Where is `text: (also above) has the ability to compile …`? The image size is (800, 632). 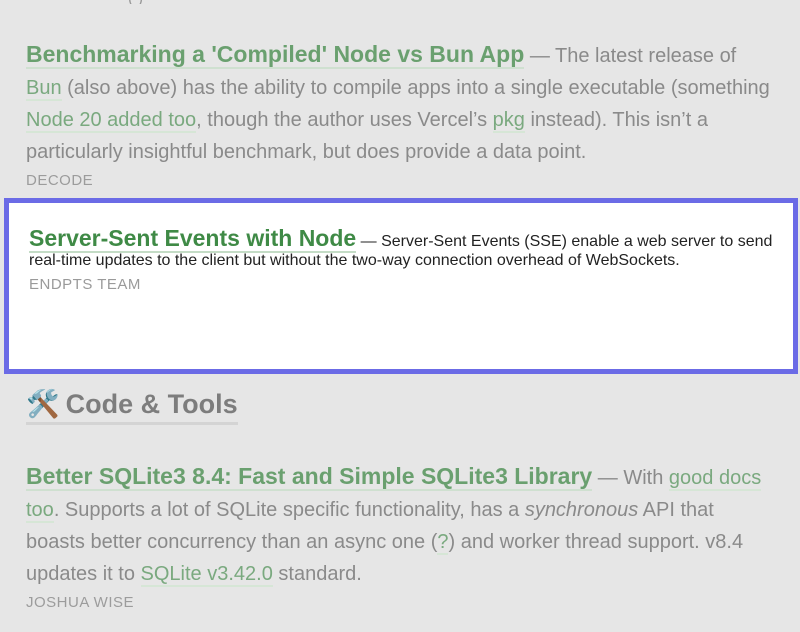
text: (also above) has the ability to compile … is located at coordinates (415, 88).